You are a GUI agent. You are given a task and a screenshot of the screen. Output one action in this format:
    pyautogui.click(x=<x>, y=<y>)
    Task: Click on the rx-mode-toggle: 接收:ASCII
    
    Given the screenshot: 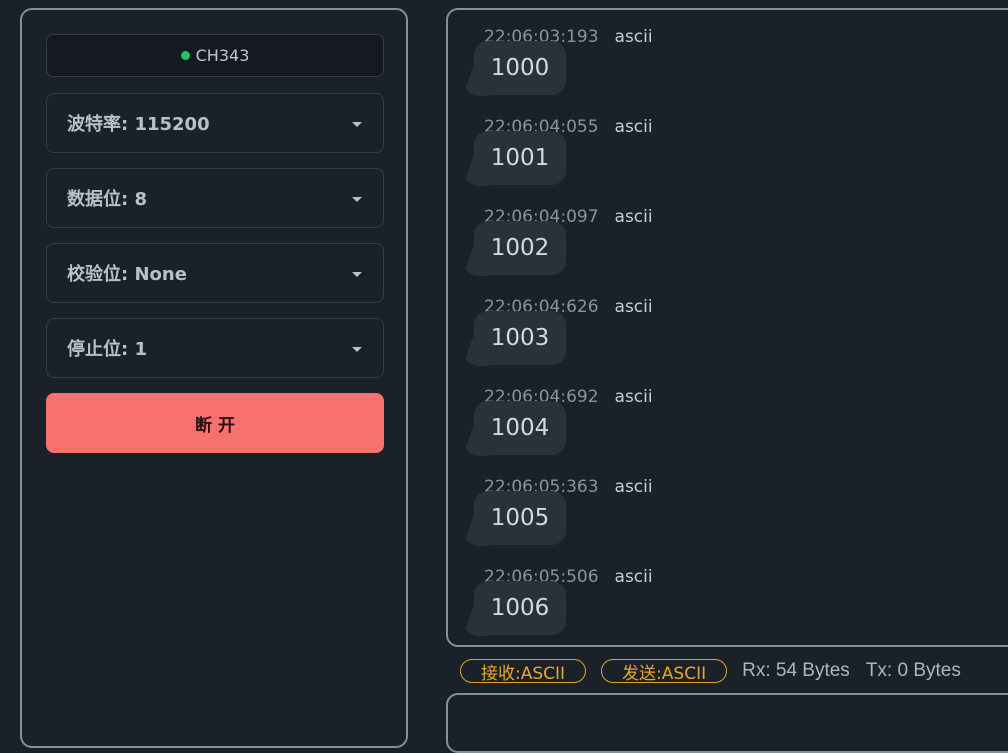 What is the action you would take?
    pyautogui.click(x=523, y=671)
    